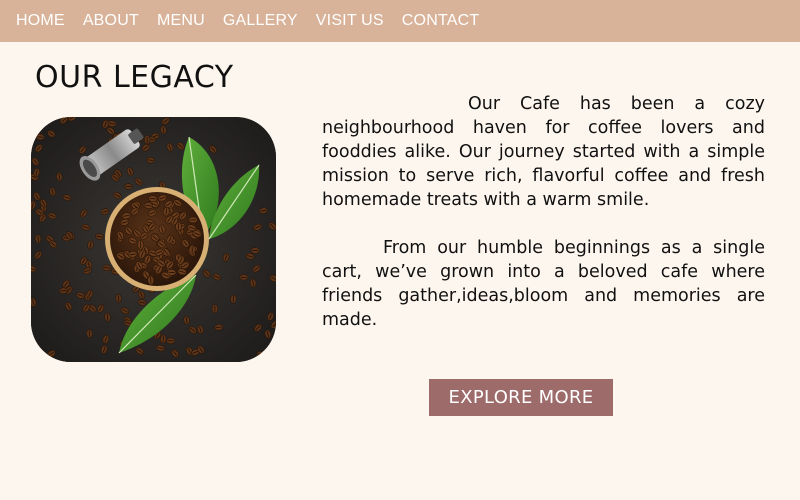 This screenshot has width=800, height=500. Describe the element at coordinates (111, 21) in the screenshot. I see `nav-about-link: ABOUT` at that location.